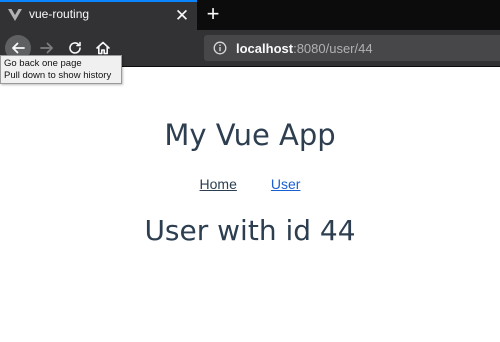 This screenshot has height=342, width=500. I want to click on tooltip-line-2: Pull down to show history, so click(58, 75).